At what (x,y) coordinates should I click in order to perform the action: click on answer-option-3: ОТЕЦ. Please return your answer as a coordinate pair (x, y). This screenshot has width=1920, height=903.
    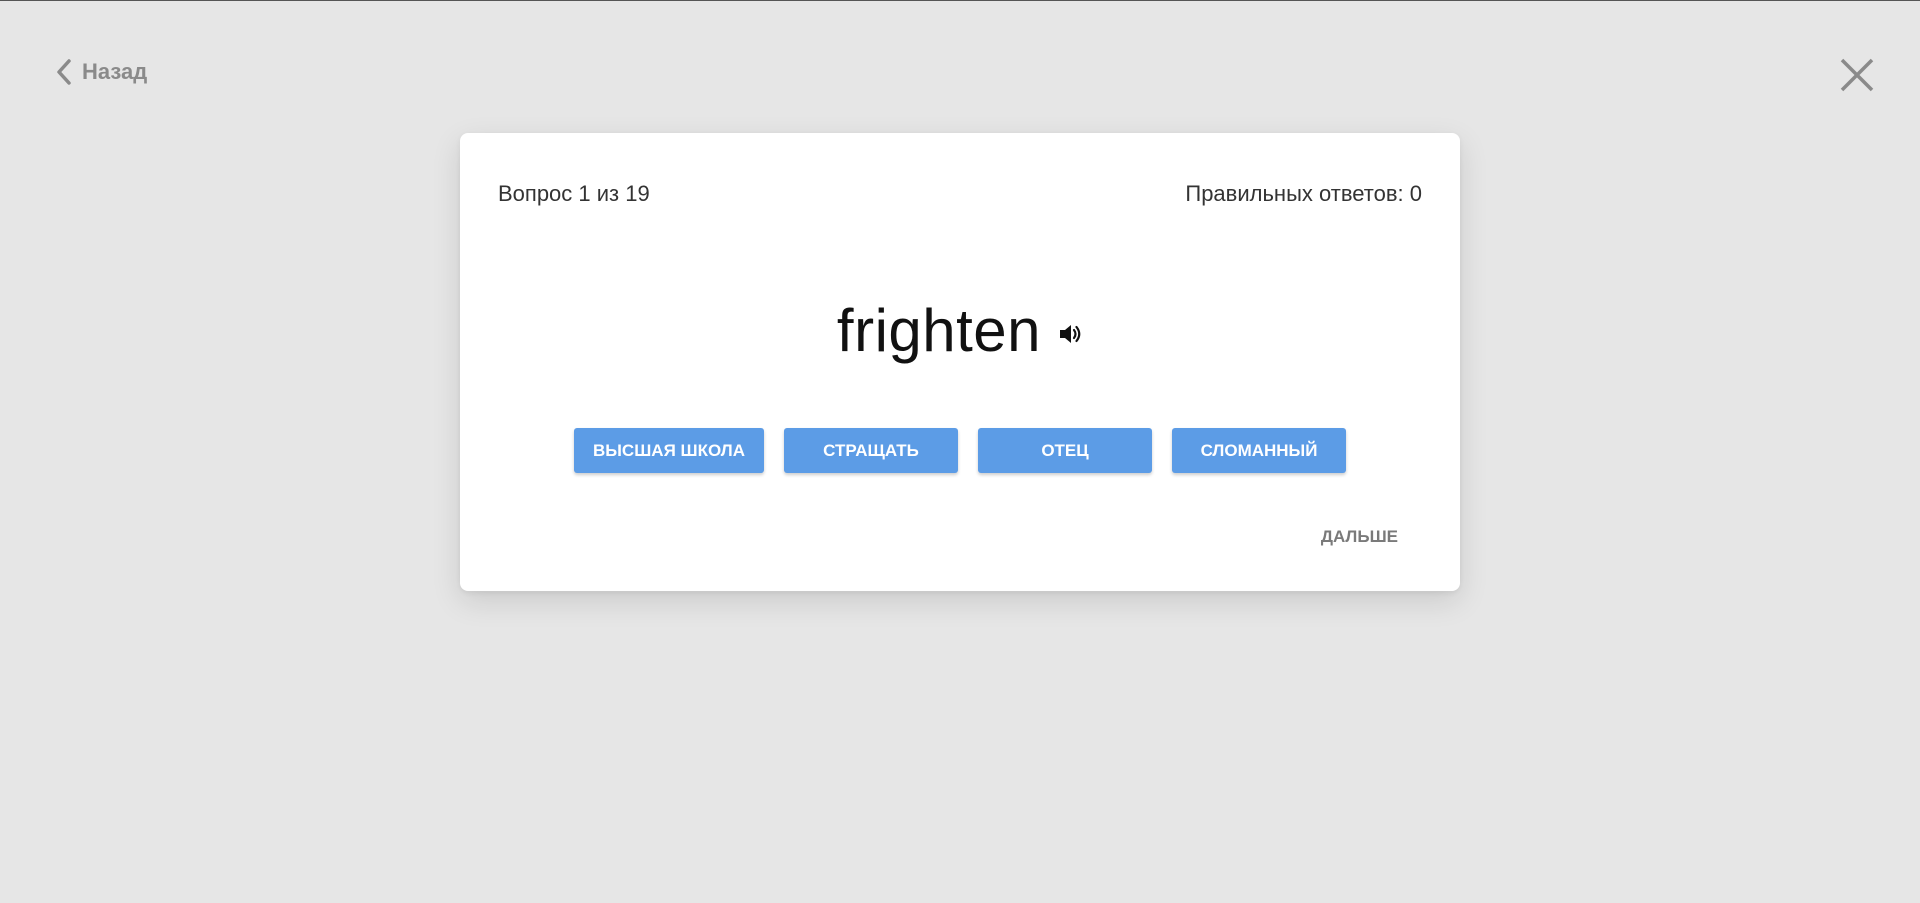
    Looking at the image, I should click on (1065, 450).